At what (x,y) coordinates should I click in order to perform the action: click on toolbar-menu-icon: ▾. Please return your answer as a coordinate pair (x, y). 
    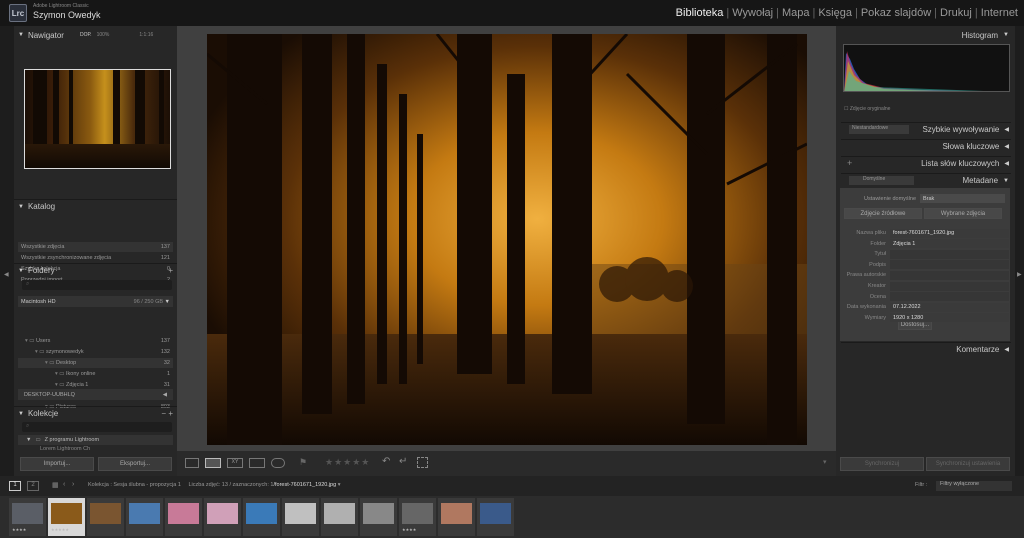
    Looking at the image, I should click on (825, 462).